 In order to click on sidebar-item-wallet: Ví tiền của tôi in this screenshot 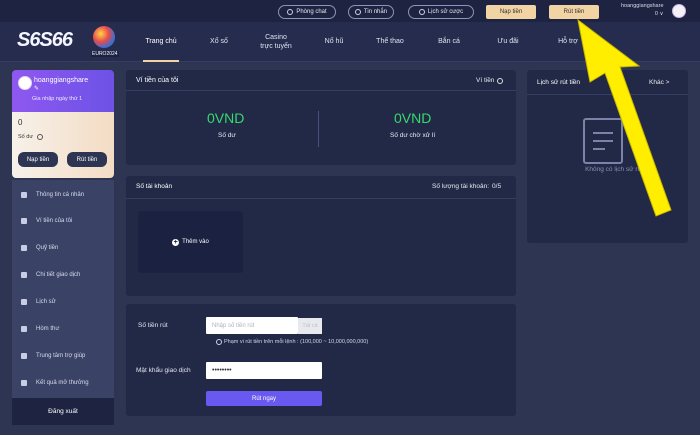, I will do `click(63, 221)`.